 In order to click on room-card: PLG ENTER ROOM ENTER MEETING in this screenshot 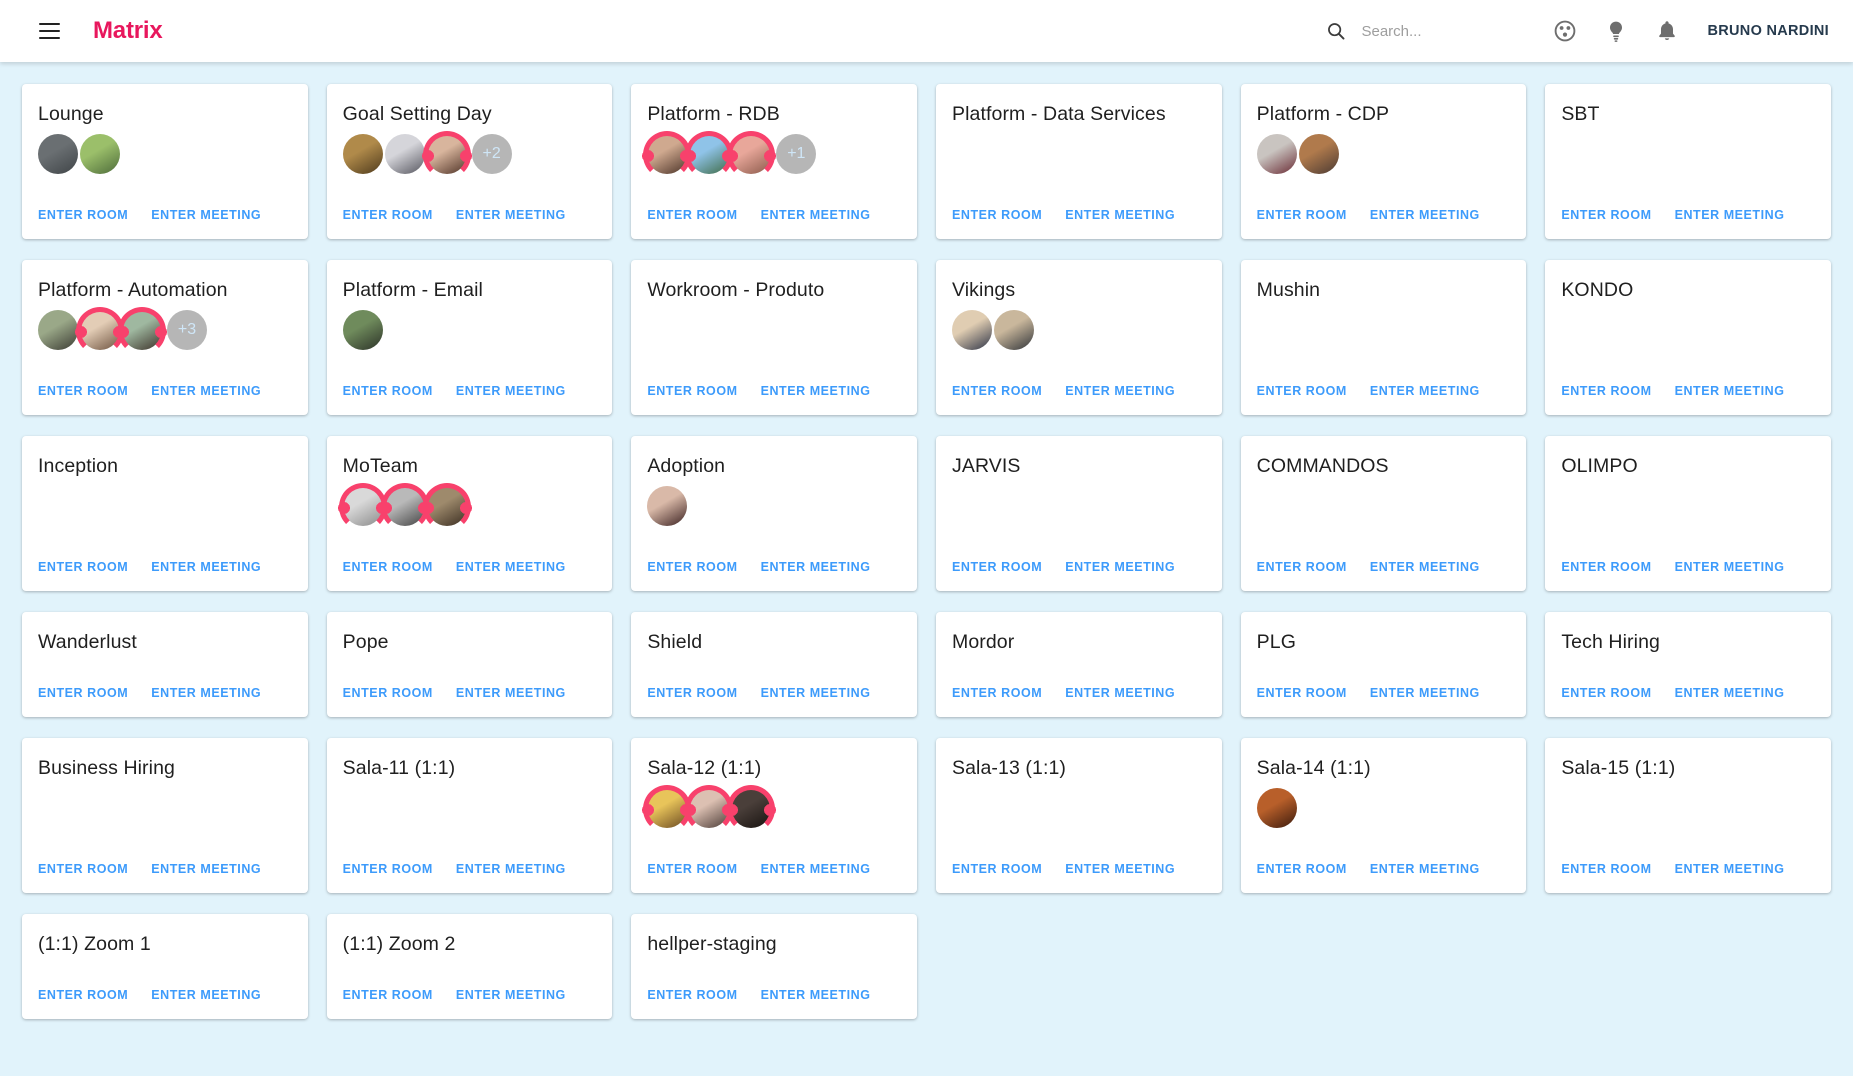, I will do `click(1383, 664)`.